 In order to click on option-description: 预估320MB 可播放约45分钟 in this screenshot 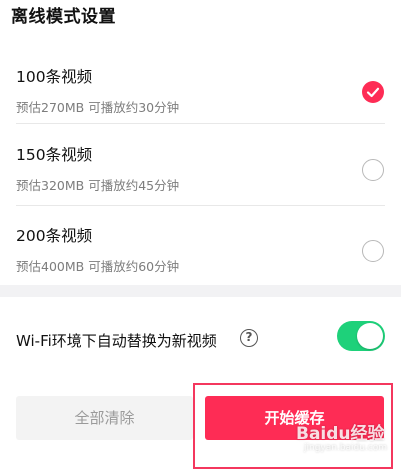, I will do `click(98, 185)`.